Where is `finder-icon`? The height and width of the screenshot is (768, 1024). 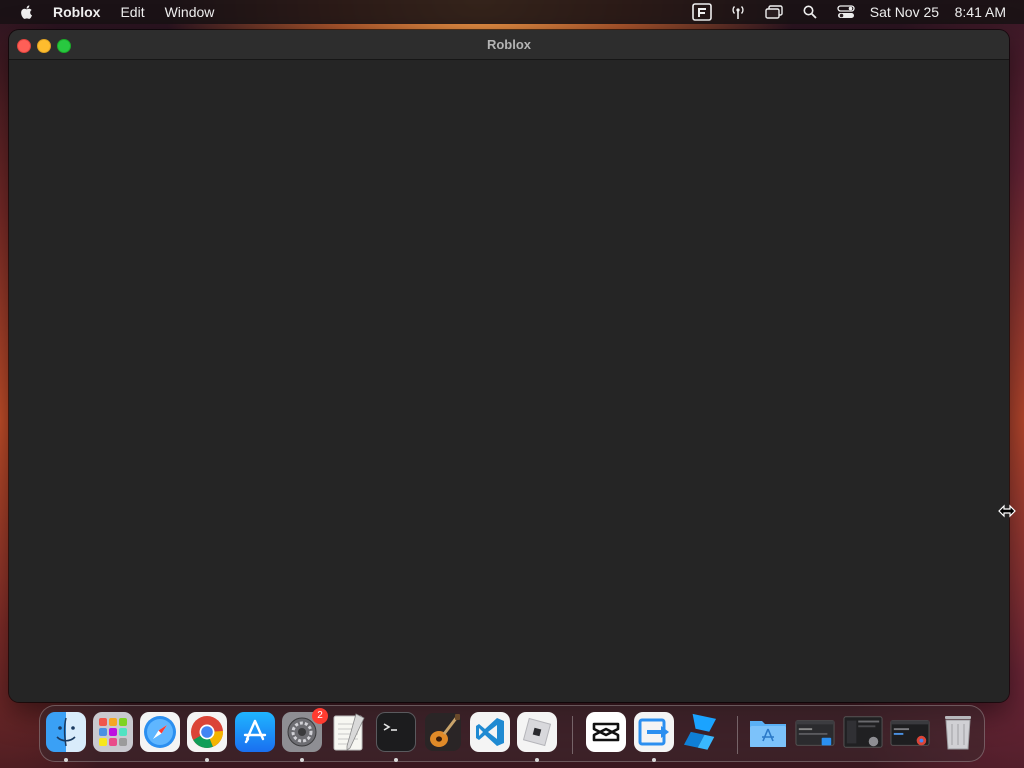
finder-icon is located at coordinates (66, 732).